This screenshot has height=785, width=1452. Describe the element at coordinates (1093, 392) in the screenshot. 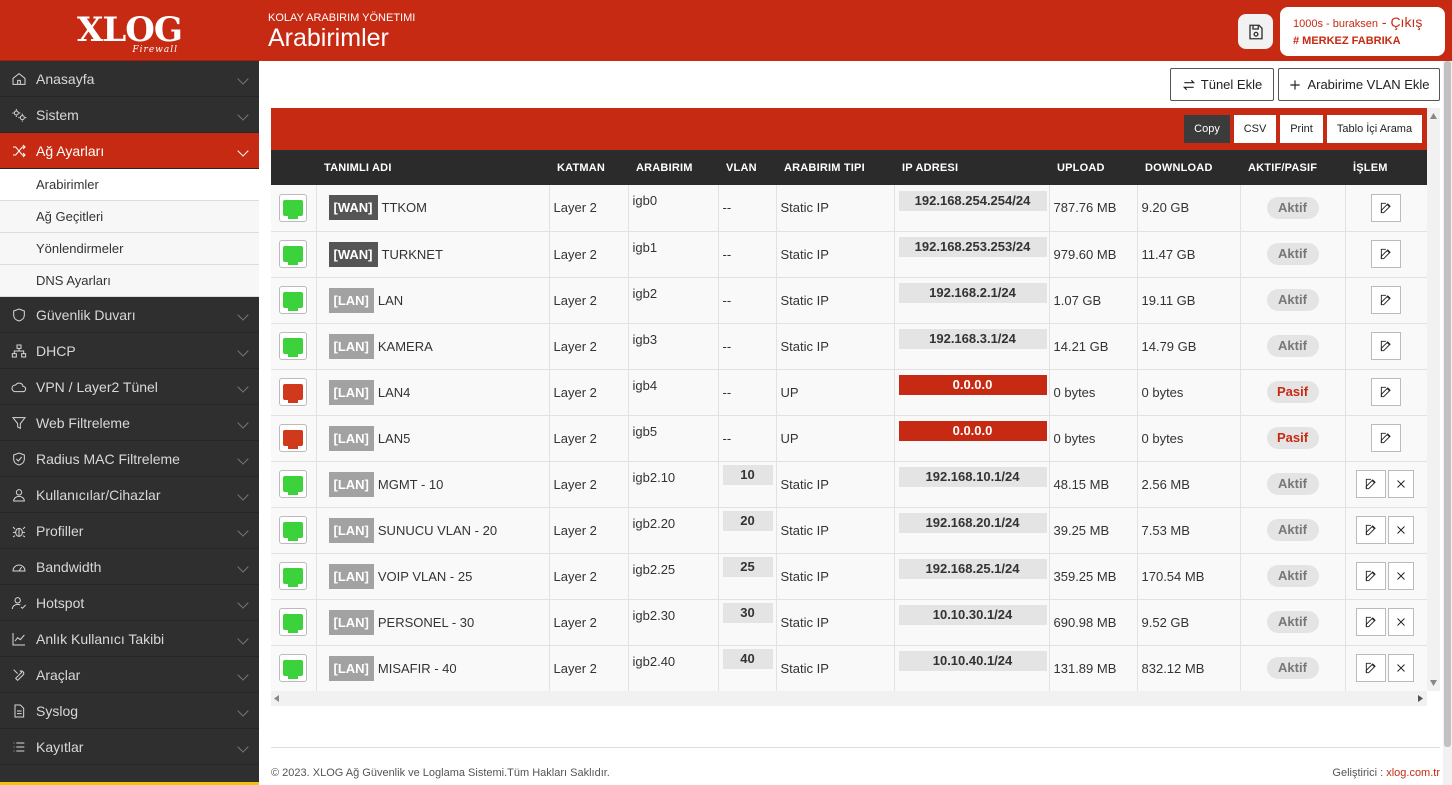

I see `upload-cell: 0 bytes` at that location.